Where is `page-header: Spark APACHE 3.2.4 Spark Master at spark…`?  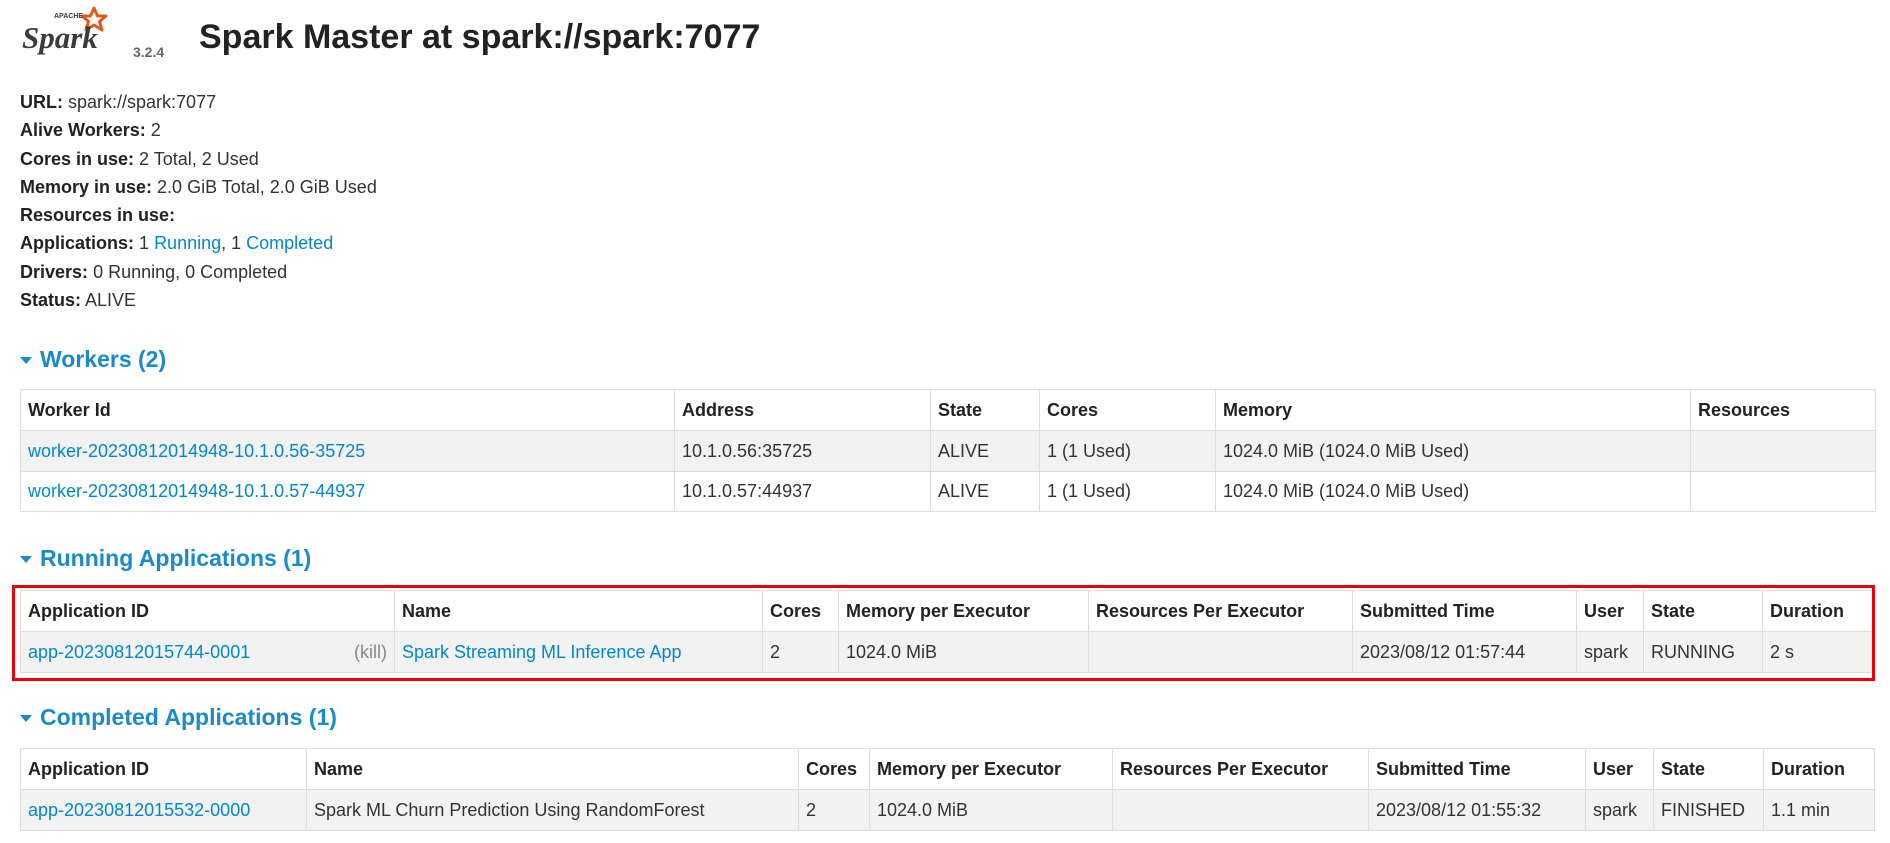 page-header: Spark APACHE 3.2.4 Spark Master at spark… is located at coordinates (945, 36).